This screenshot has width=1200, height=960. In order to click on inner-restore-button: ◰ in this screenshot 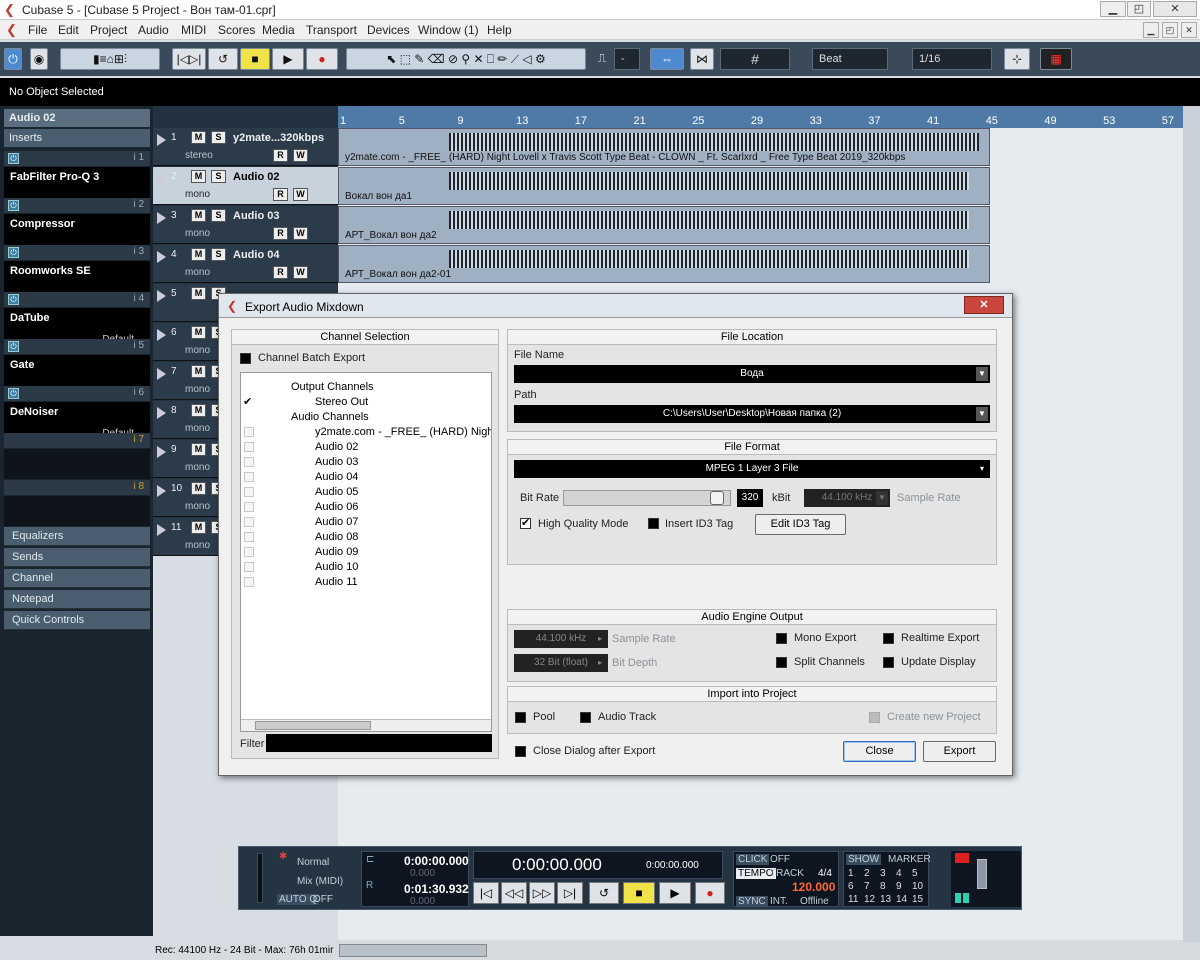, I will do `click(1170, 30)`.